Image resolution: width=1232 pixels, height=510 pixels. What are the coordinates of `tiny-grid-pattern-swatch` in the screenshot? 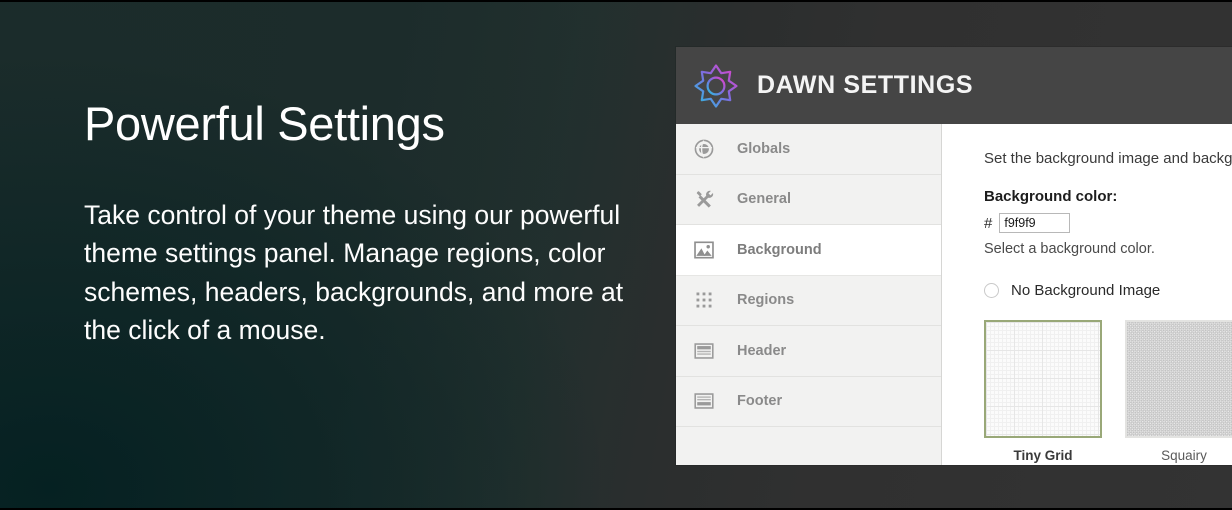 It's located at (1043, 379).